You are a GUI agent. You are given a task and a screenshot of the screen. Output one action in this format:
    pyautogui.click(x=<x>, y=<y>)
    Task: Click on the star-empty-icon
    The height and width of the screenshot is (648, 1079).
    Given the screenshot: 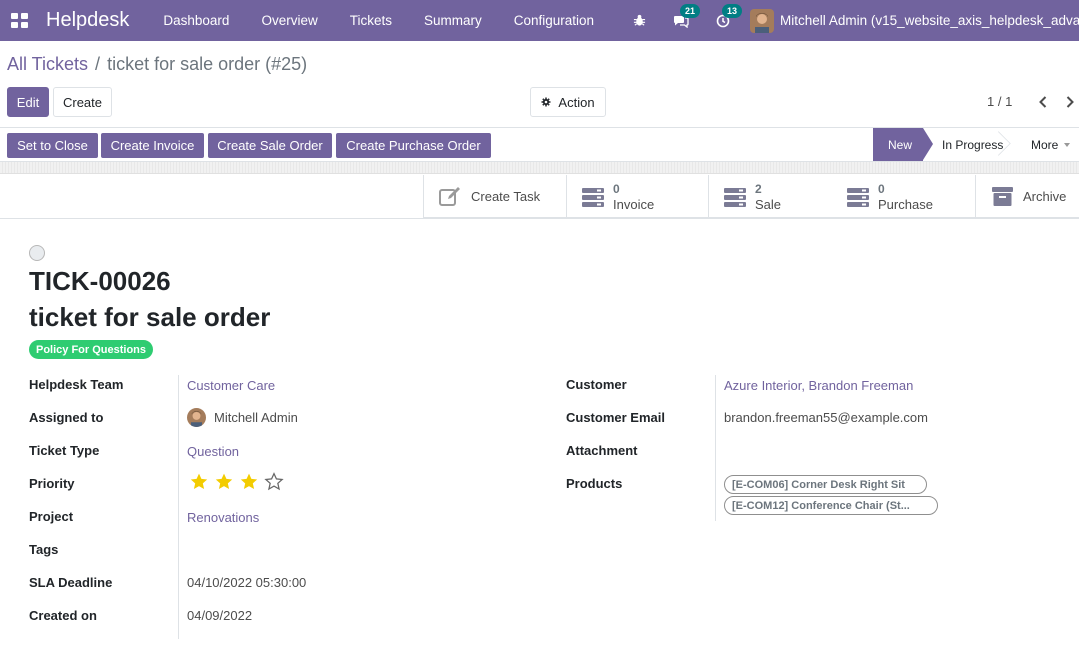 What is the action you would take?
    pyautogui.click(x=274, y=482)
    